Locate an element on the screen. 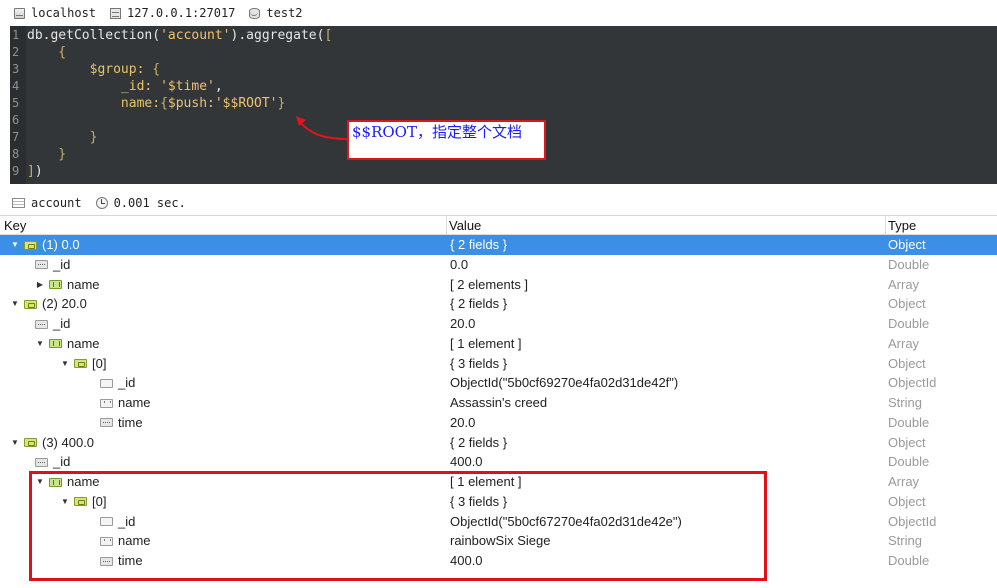 The image size is (997, 588). code-token: 'account' is located at coordinates (195, 35).